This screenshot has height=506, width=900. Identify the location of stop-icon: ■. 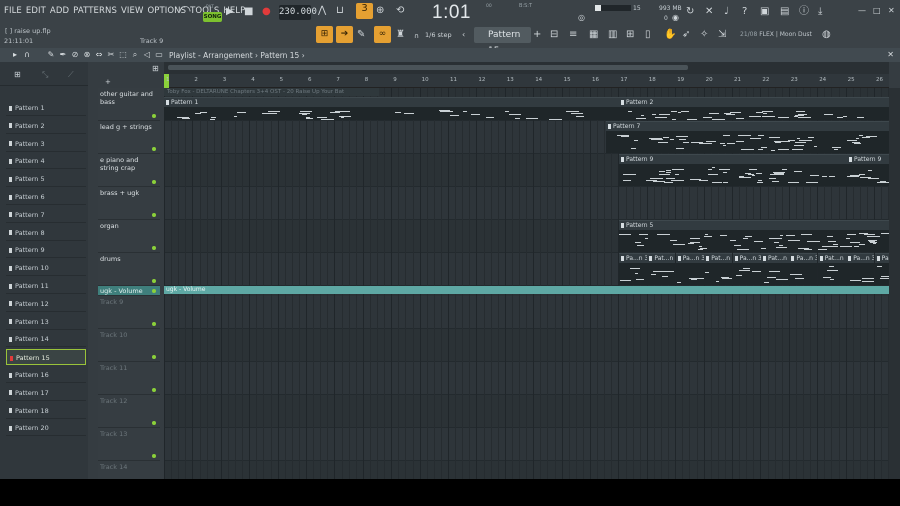
(248, 12).